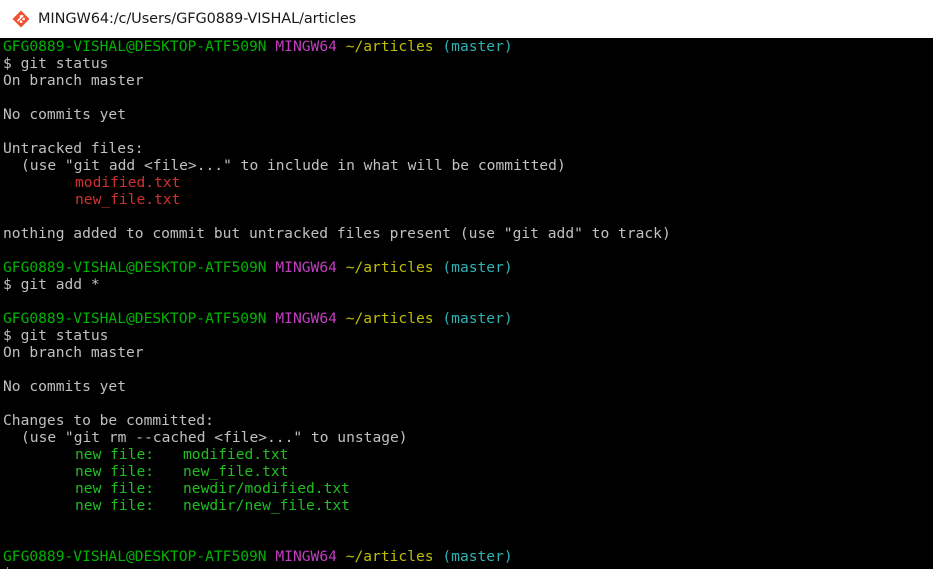 Image resolution: width=933 pixels, height=569 pixels. Describe the element at coordinates (468, 182) in the screenshot. I see `untracked-file-line: modified.txt` at that location.